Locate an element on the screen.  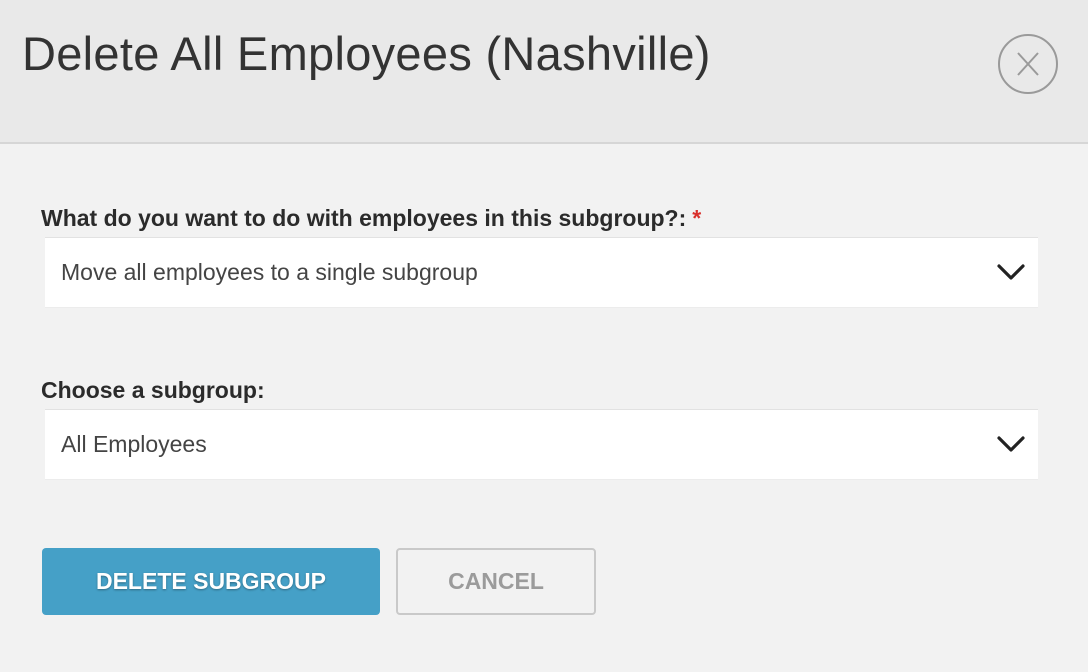
subgroup-field-label-text: Choose a subgroup: is located at coordinates (153, 390).